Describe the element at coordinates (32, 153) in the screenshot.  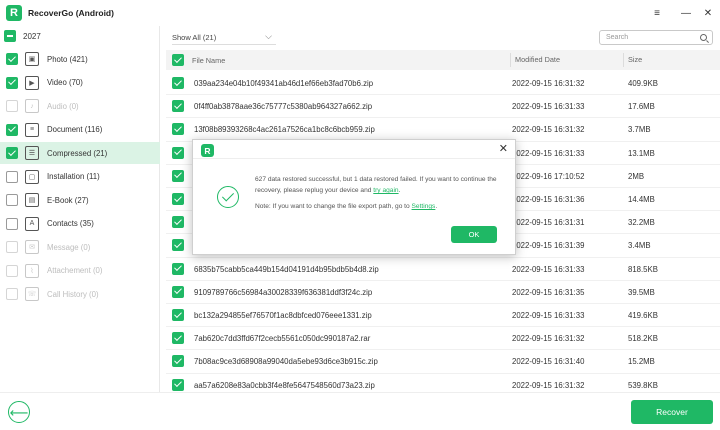
I see `compressed-icon: ☰` at that location.